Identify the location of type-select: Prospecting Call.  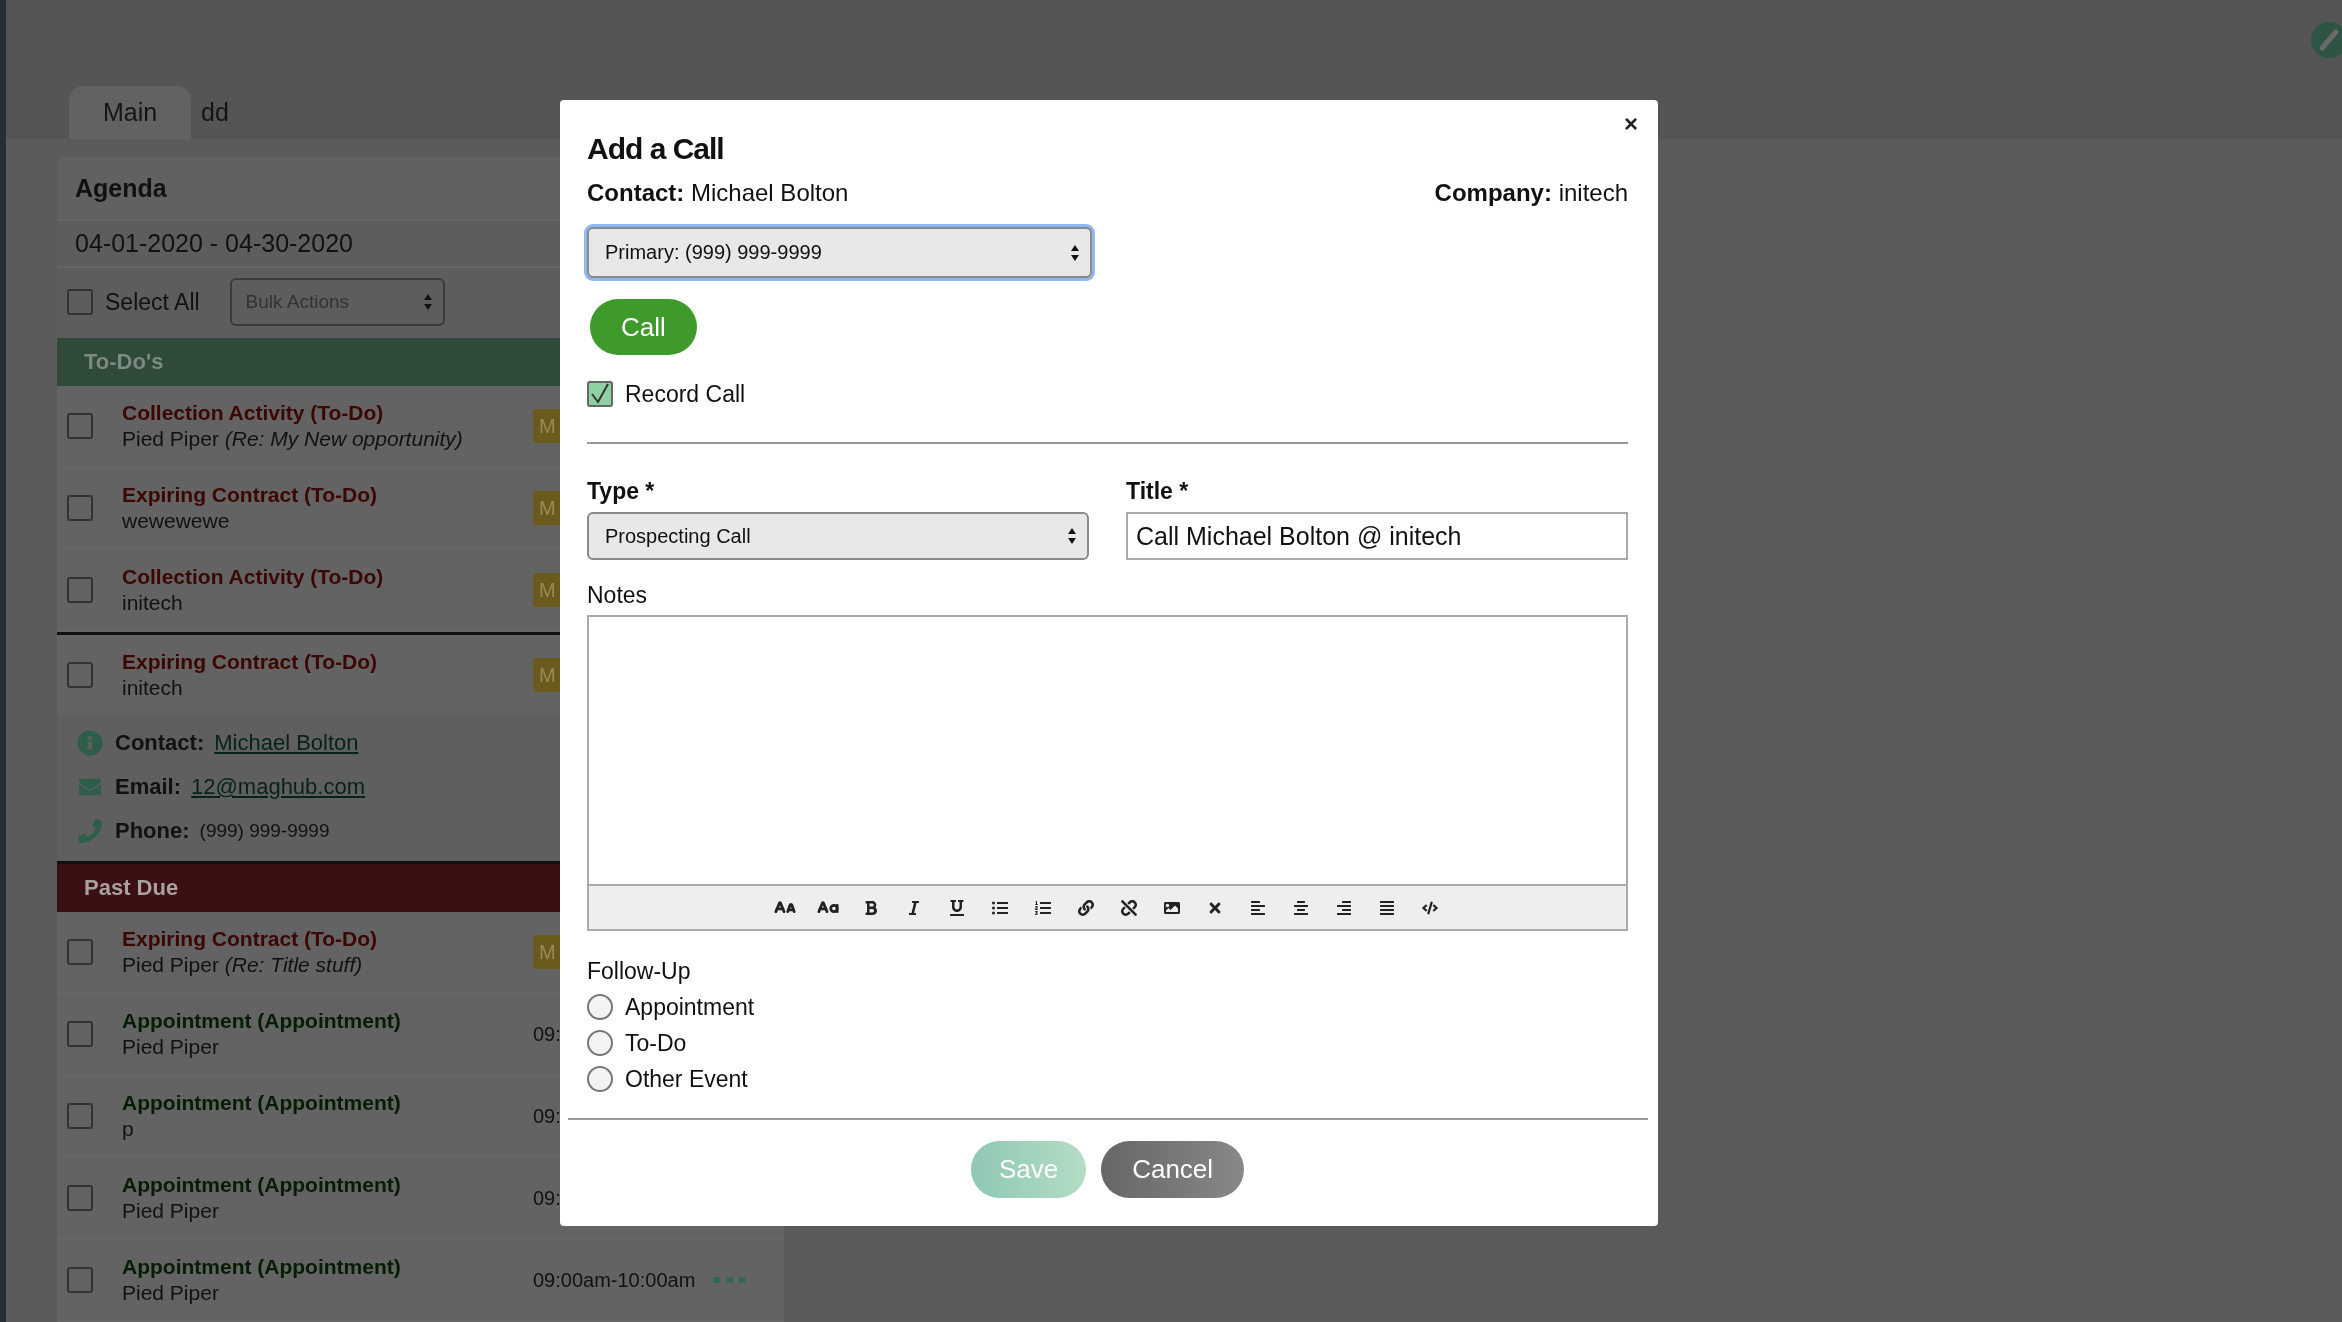
(838, 536).